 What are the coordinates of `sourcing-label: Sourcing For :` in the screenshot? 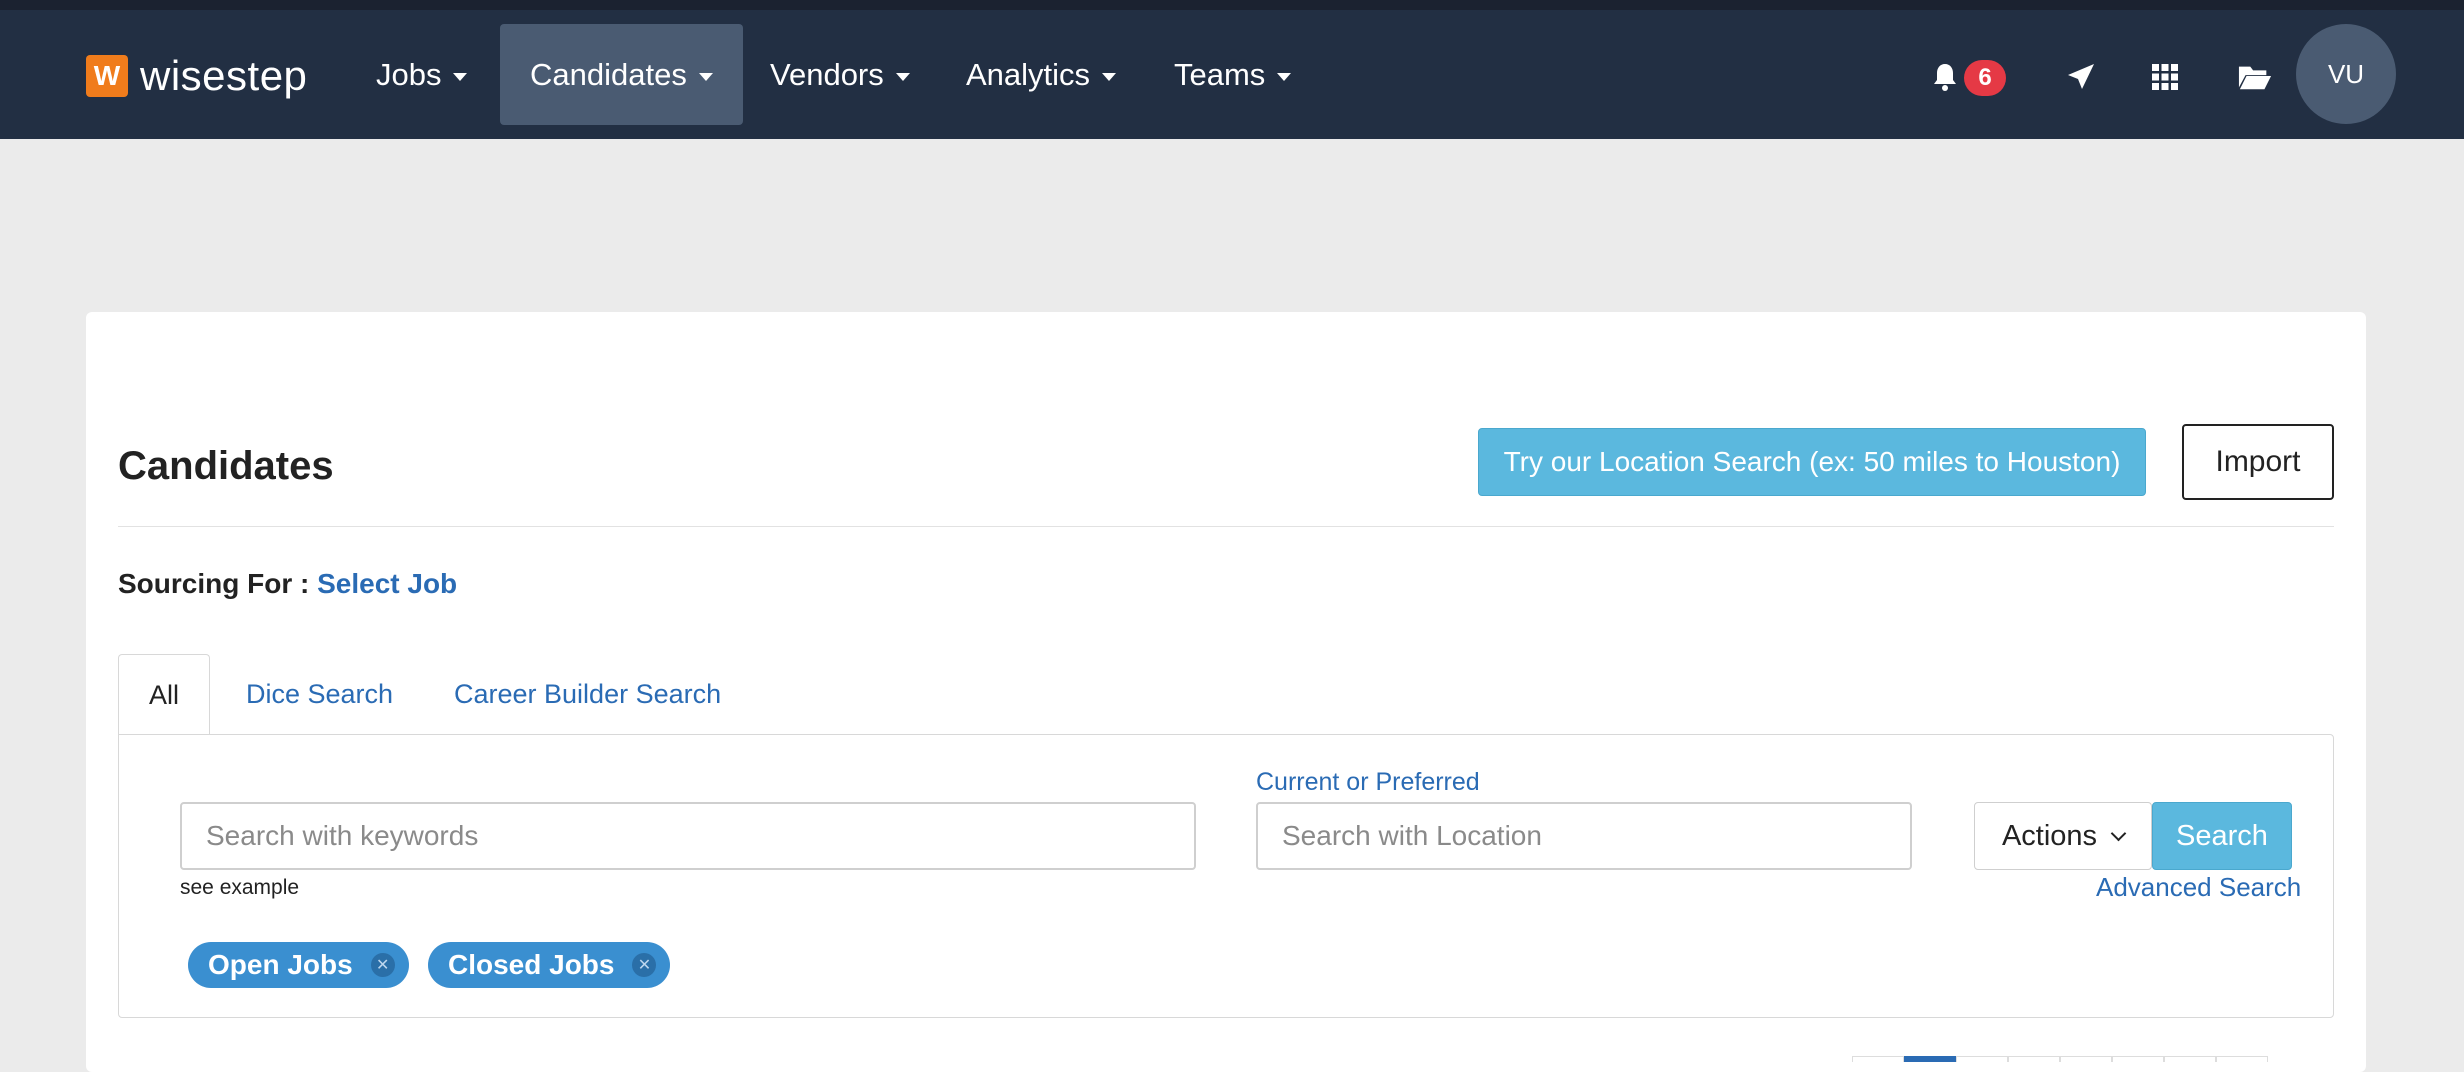 It's located at (214, 583).